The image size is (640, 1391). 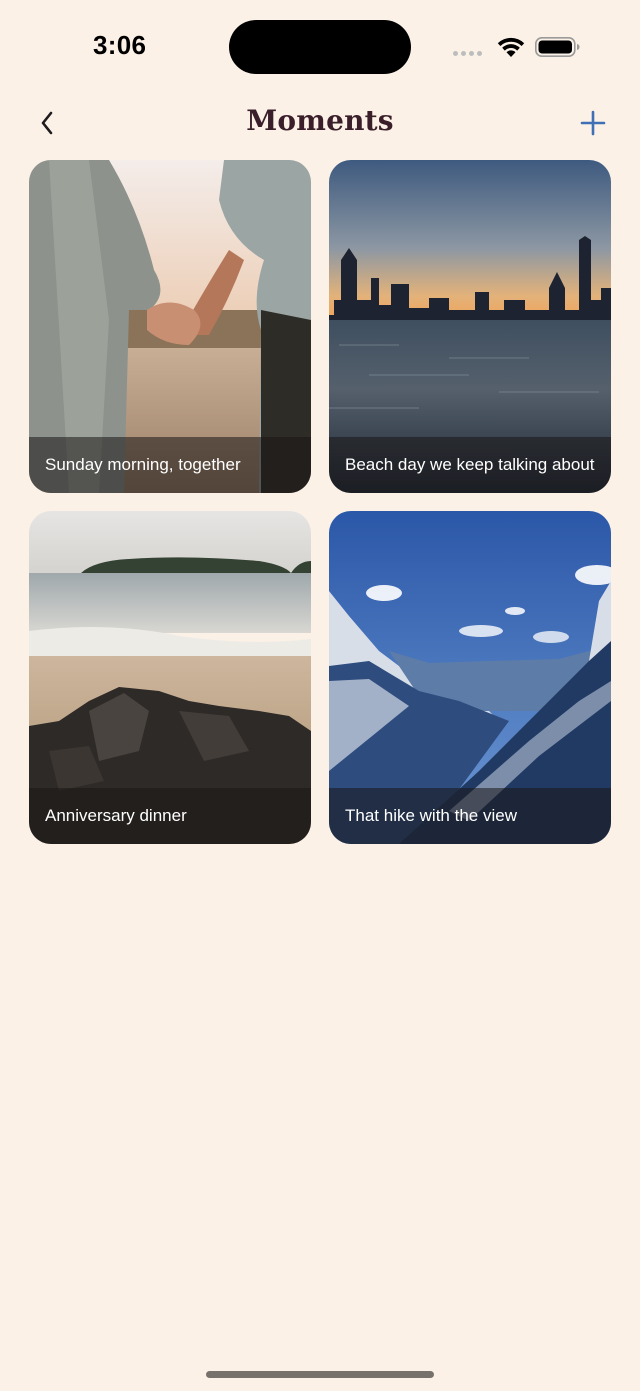 I want to click on moment-caption: That hike with the view, so click(x=470, y=816).